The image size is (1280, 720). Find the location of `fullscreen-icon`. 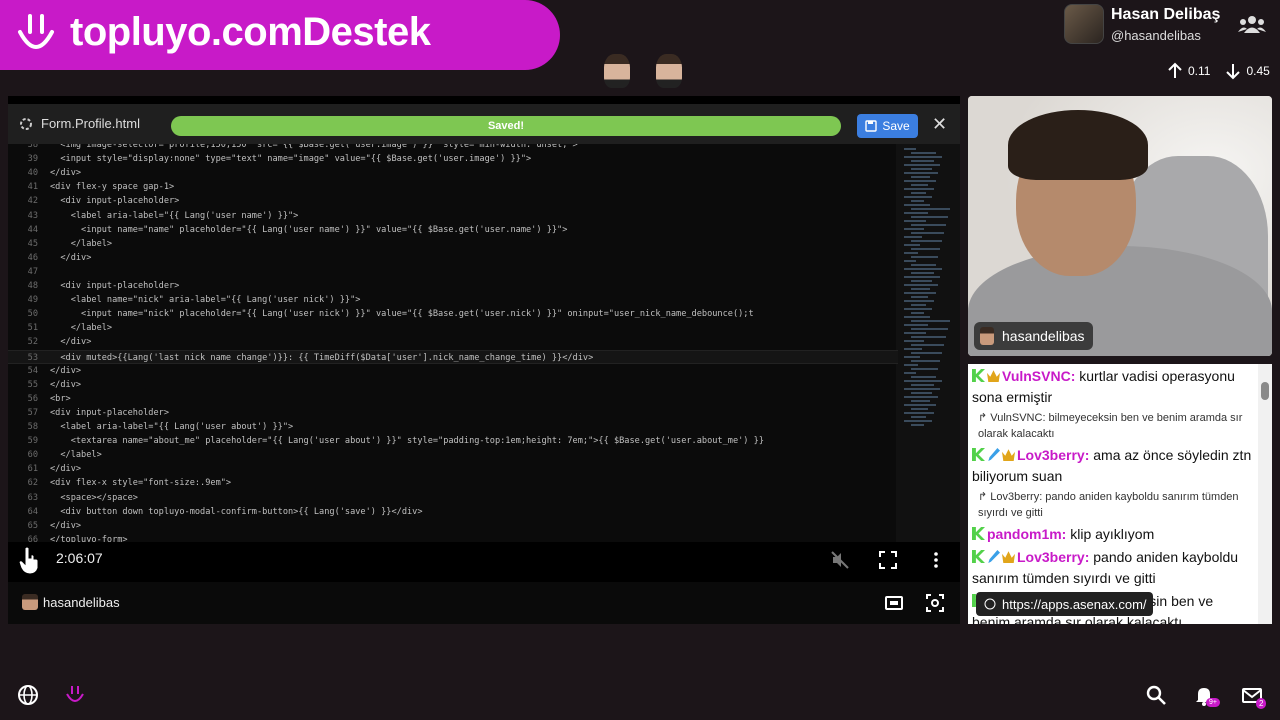

fullscreen-icon is located at coordinates (888, 560).